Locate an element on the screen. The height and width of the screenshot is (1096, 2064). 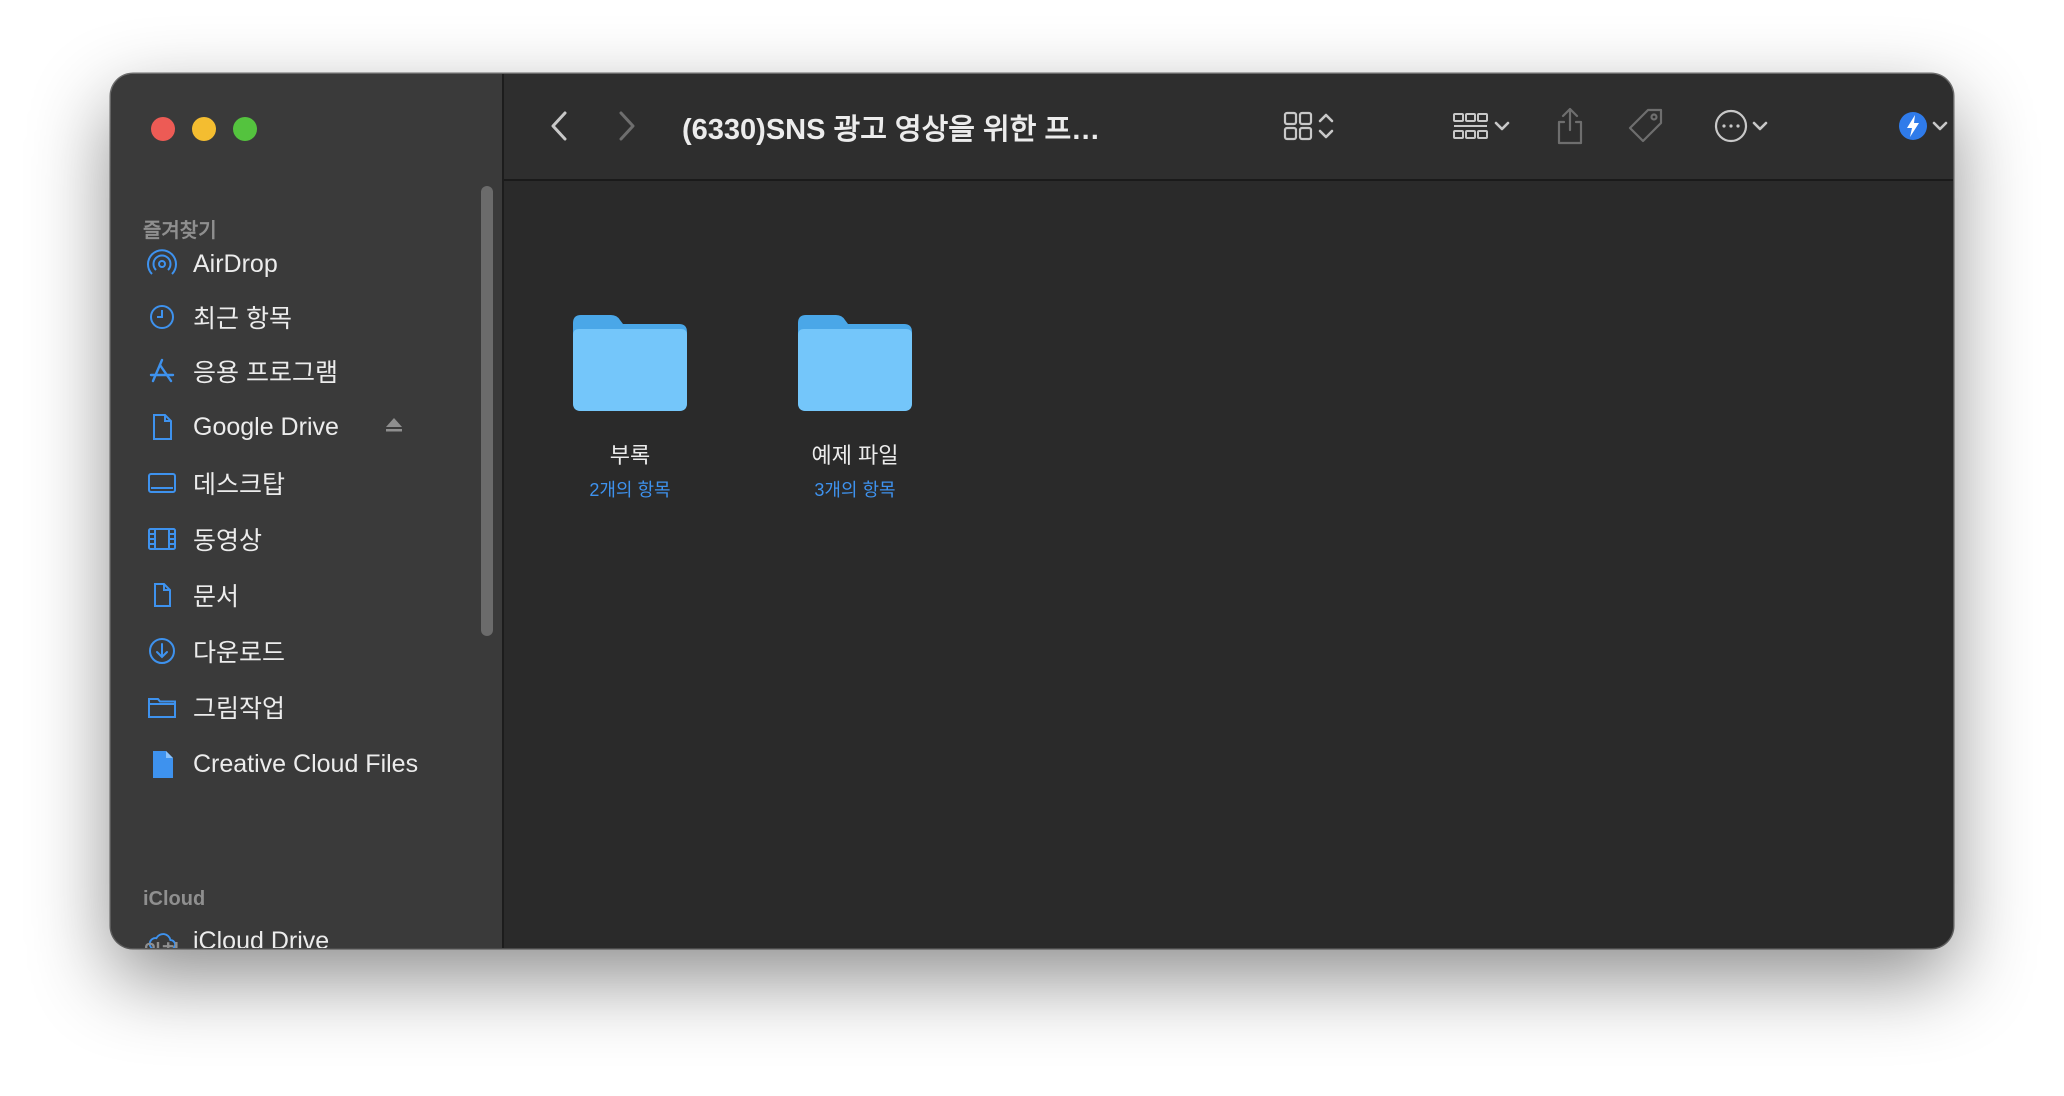
chevron-left-icon is located at coordinates (559, 126).